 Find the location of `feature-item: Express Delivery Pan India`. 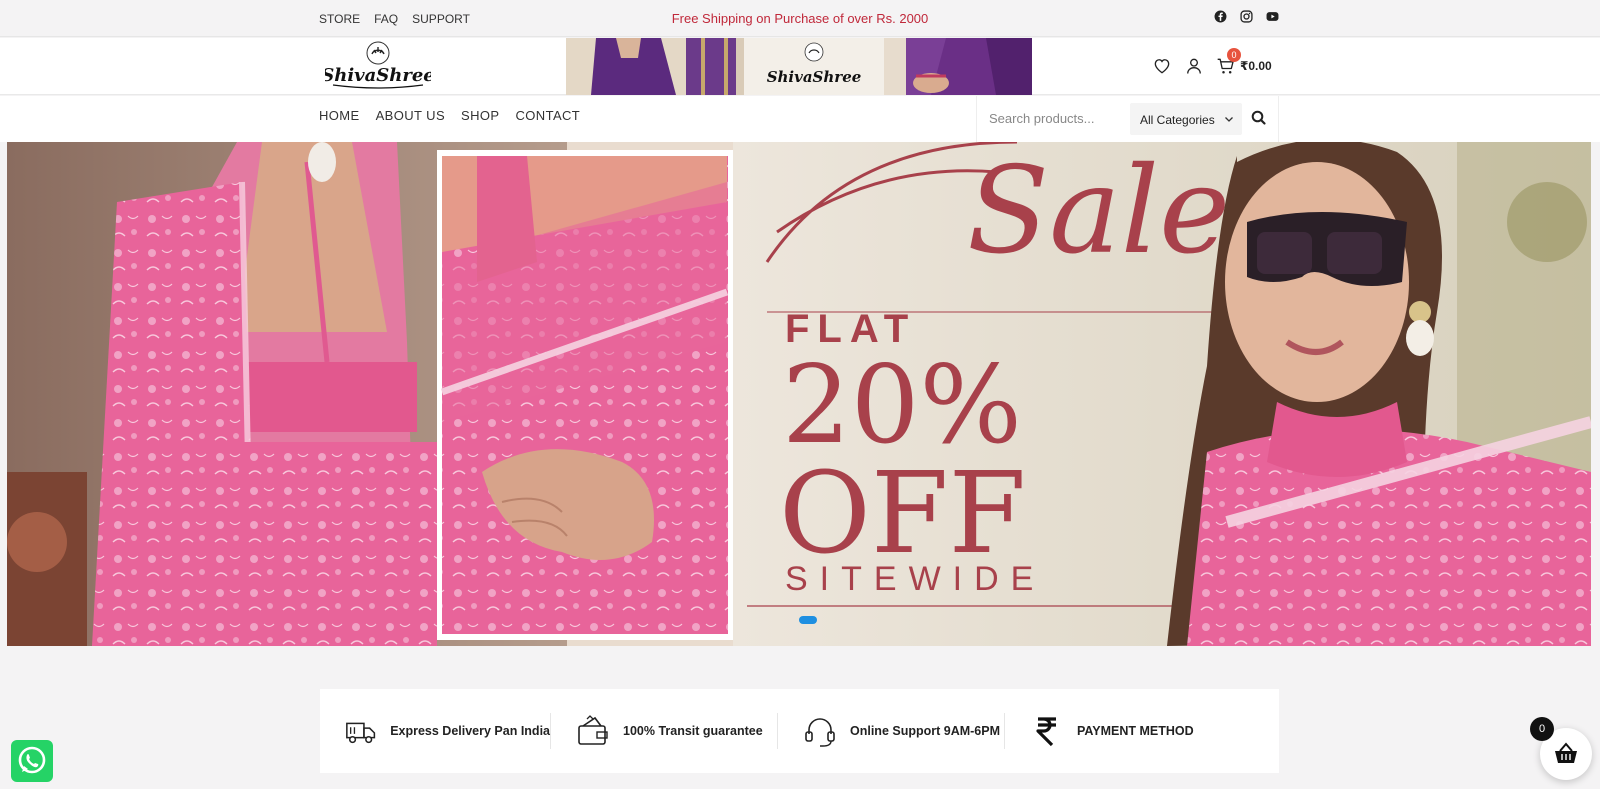

feature-item: Express Delivery Pan India is located at coordinates (435, 731).